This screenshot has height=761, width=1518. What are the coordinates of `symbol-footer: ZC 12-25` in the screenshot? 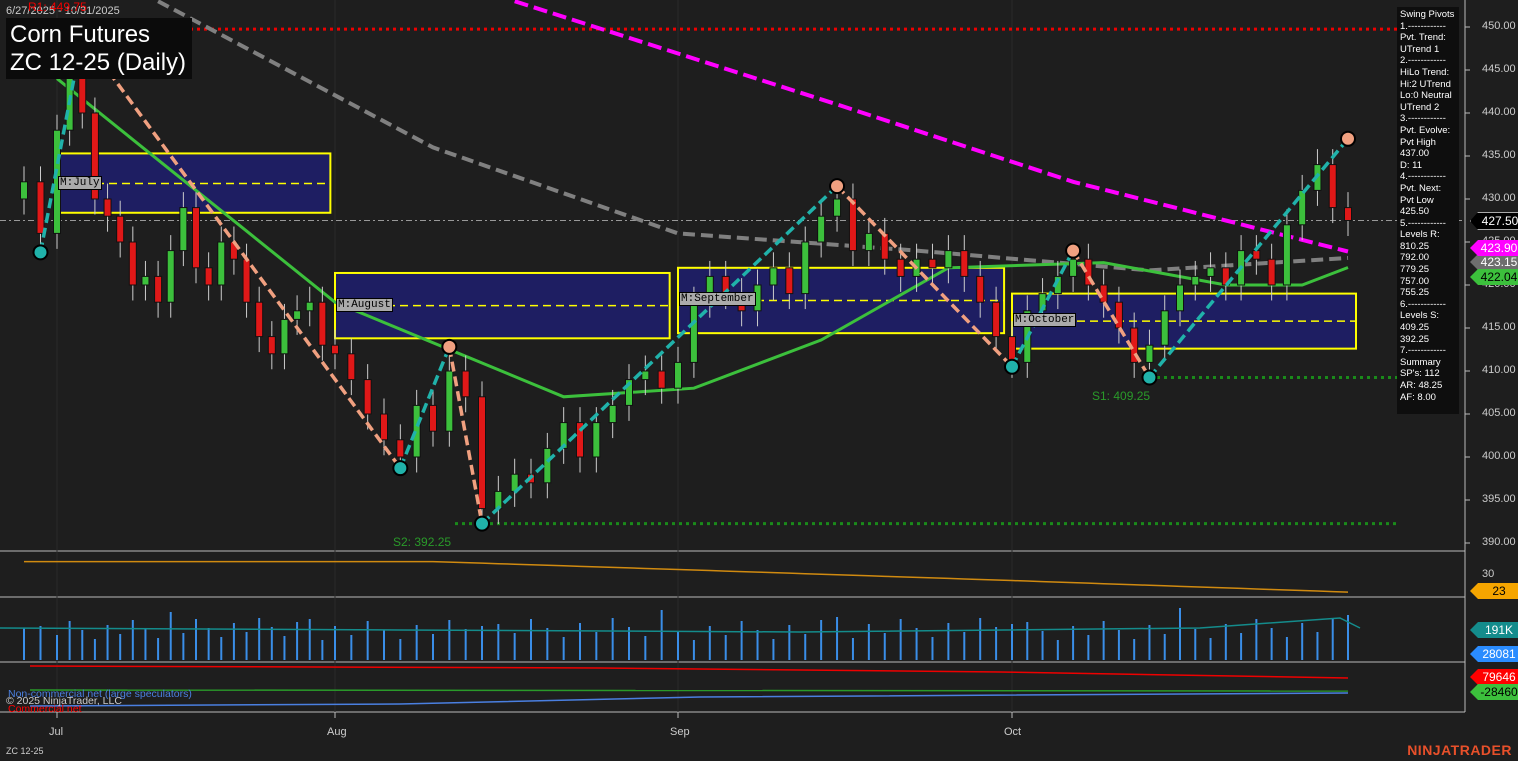 It's located at (25, 751).